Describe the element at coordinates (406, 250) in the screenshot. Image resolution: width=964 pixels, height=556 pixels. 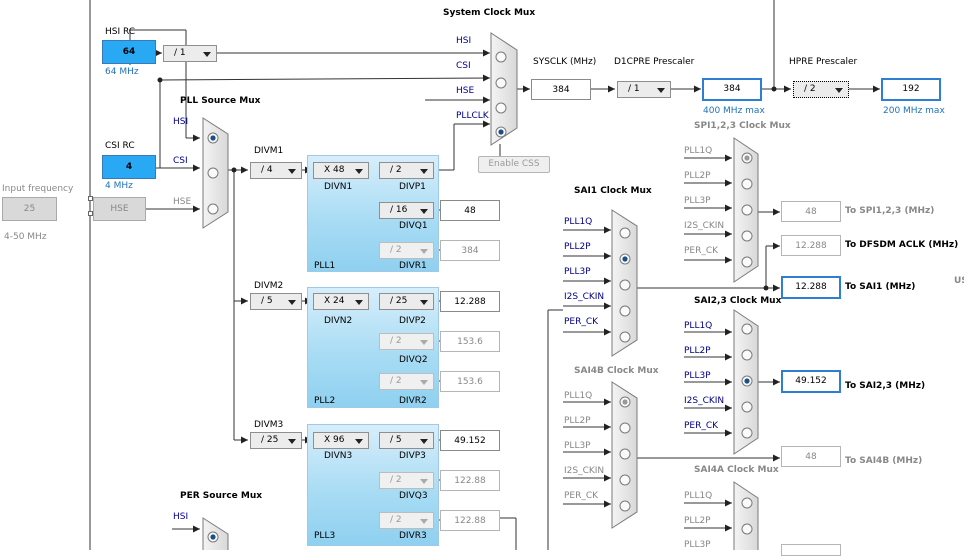
I see `divr1-dropdown: / 2` at that location.